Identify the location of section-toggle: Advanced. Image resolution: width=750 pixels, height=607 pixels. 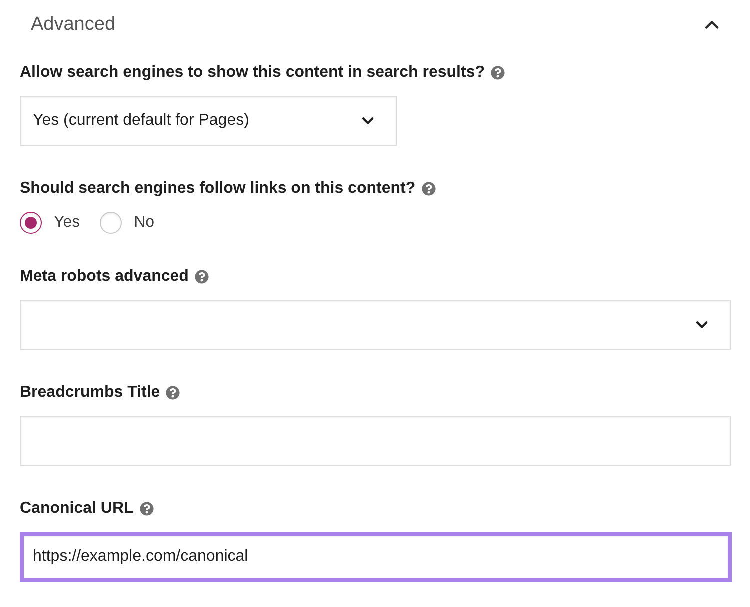
(375, 25).